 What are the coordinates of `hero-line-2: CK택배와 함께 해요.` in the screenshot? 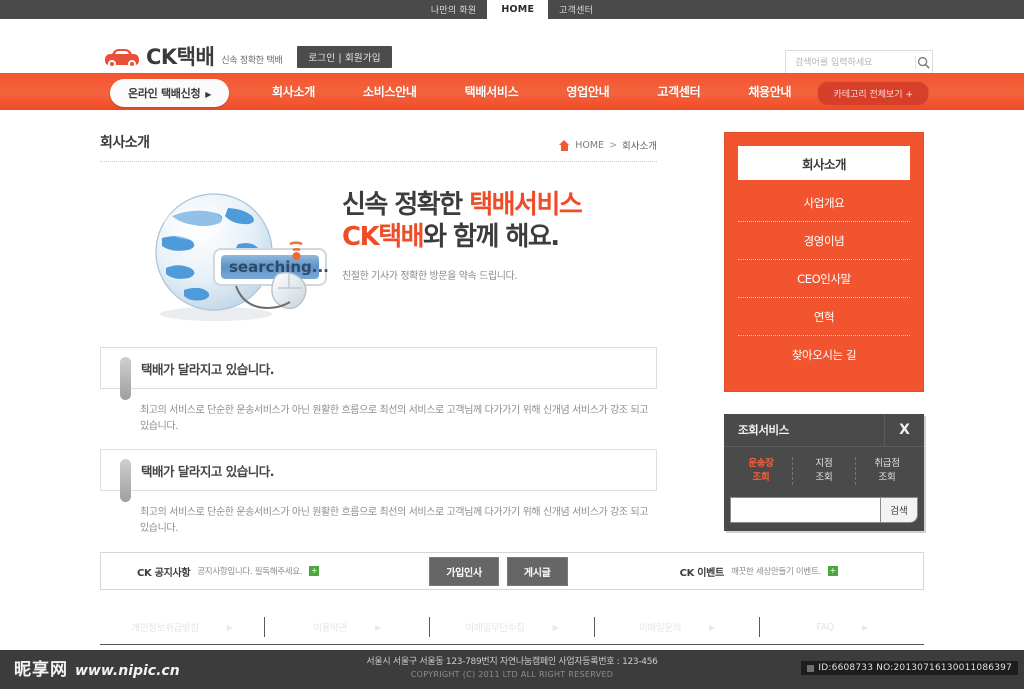 It's located at (461, 238).